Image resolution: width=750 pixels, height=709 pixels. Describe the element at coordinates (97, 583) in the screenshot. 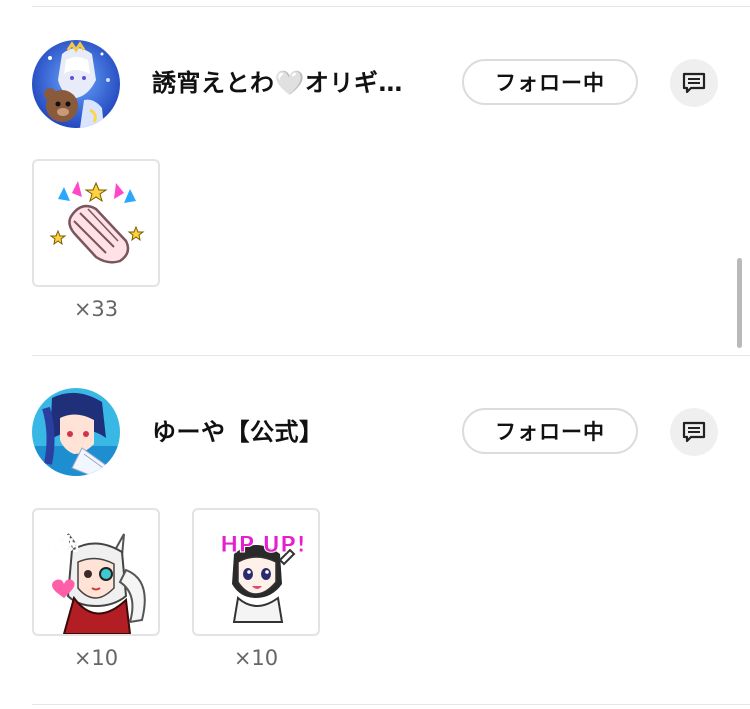

I see `fox-girl-sticker-icon: 珍好` at that location.